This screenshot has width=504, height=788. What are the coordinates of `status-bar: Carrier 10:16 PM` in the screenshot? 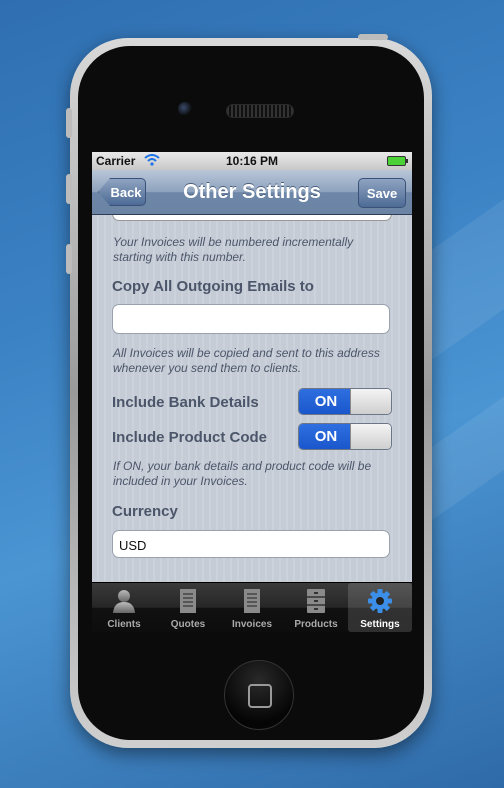 It's located at (252, 161).